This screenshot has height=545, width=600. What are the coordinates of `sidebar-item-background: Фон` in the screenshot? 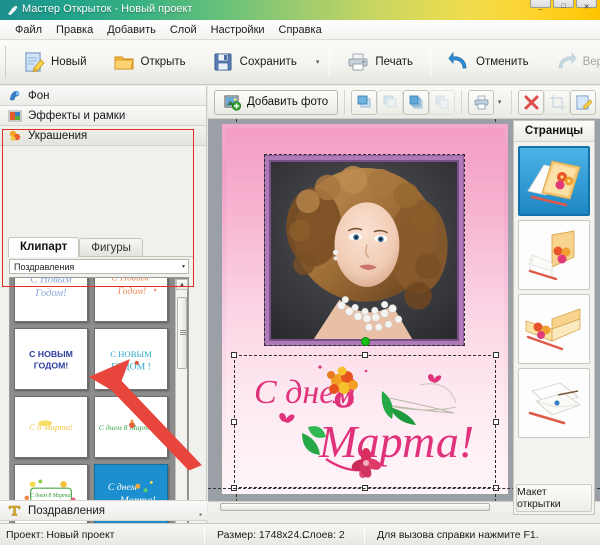 It's located at (103, 96).